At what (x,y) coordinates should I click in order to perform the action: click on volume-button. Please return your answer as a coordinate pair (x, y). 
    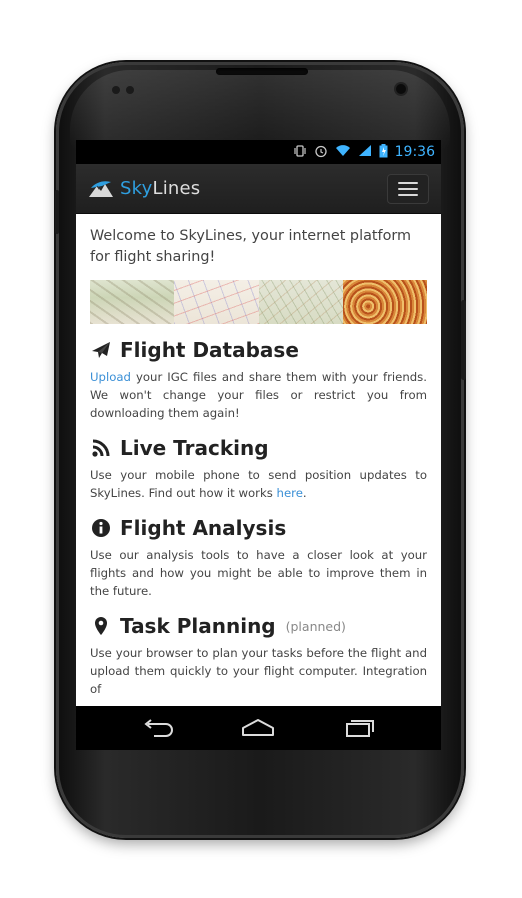
    Looking at the image, I should click on (57, 212).